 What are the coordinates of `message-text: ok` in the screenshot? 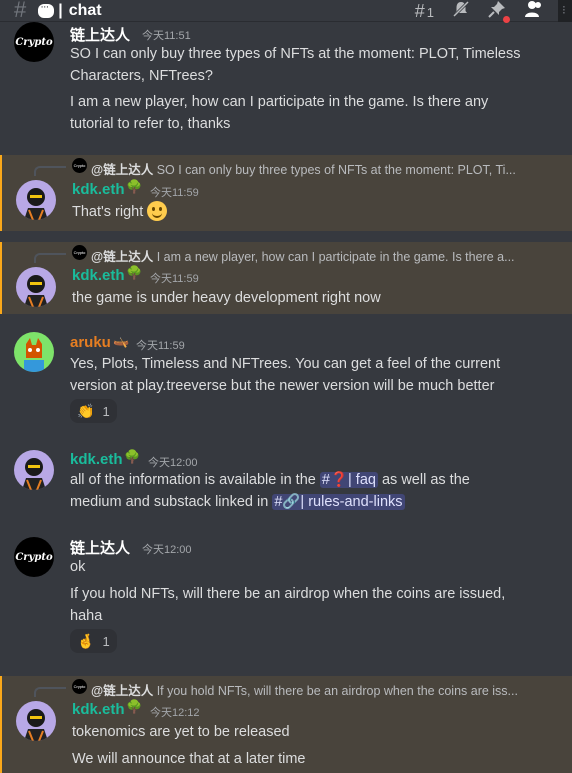 It's located at (78, 567).